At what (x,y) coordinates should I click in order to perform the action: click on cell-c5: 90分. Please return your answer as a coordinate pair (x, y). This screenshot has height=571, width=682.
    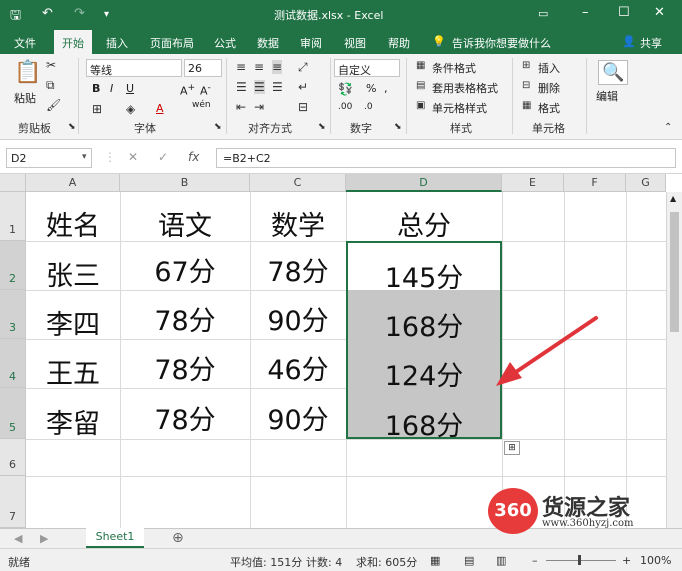
    Looking at the image, I should click on (298, 417).